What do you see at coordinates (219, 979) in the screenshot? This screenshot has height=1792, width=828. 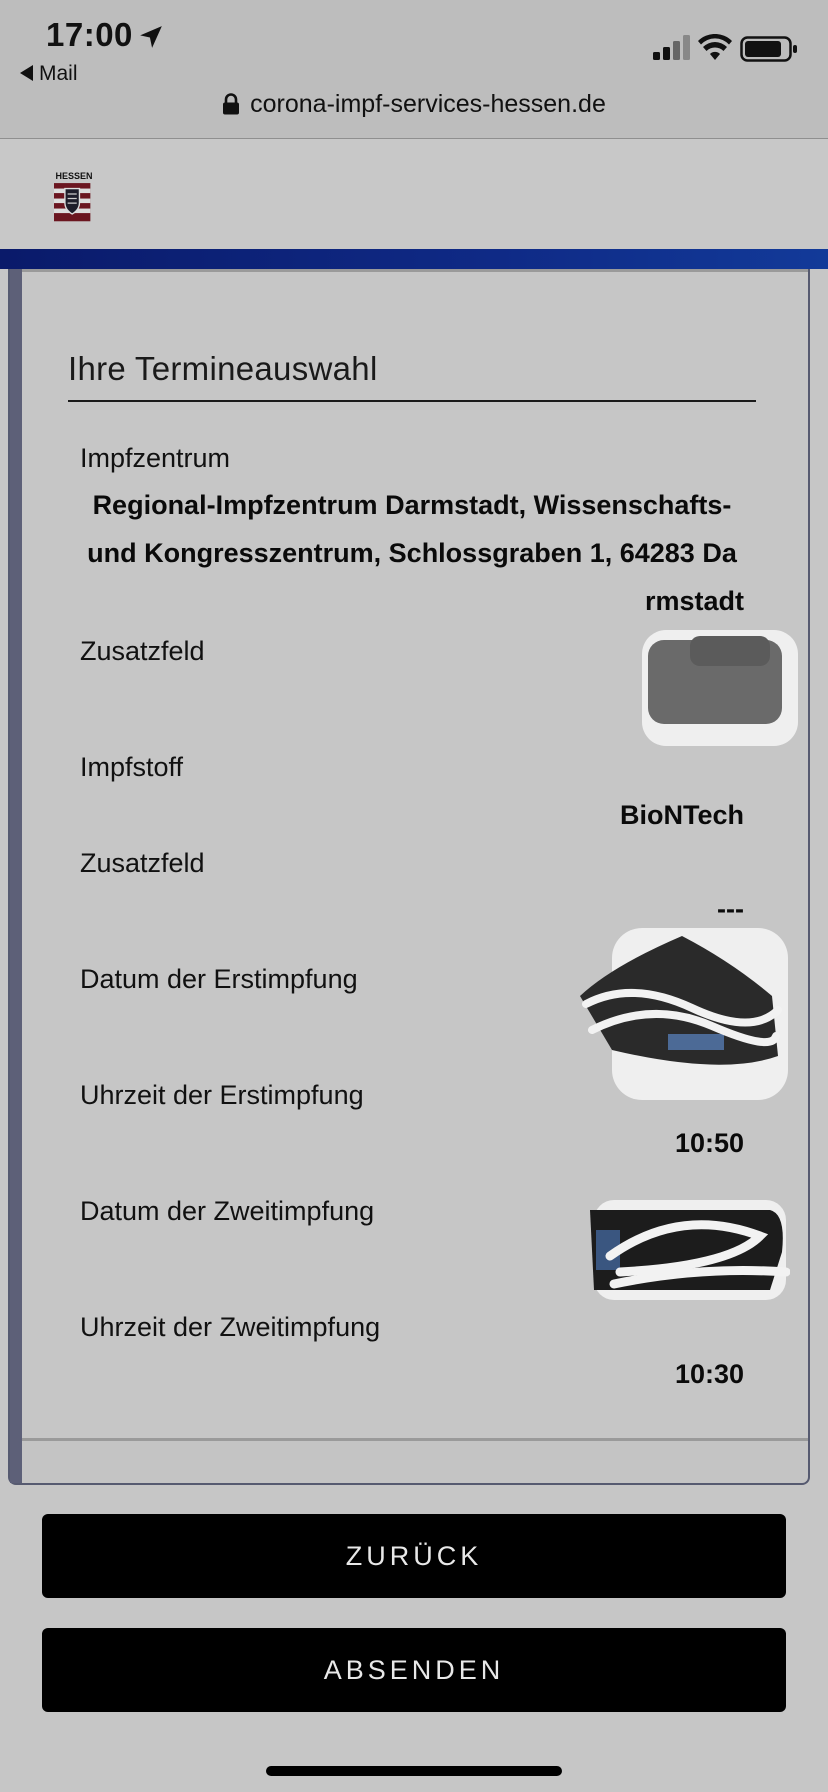 I see `field-label-first-dose-date: Datum der Erstimpfung` at bounding box center [219, 979].